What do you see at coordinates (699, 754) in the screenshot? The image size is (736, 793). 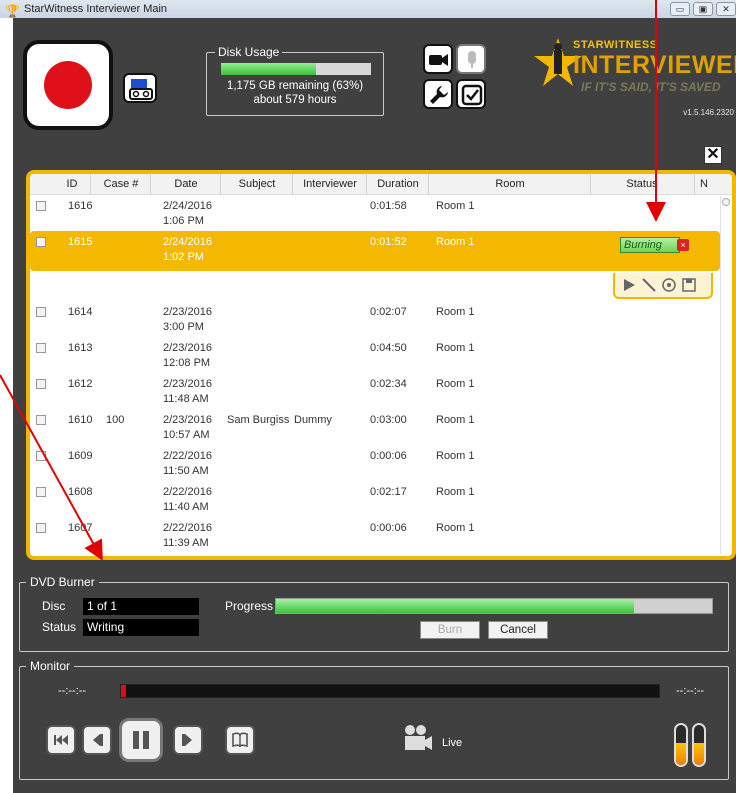 I see `audio-level-right` at bounding box center [699, 754].